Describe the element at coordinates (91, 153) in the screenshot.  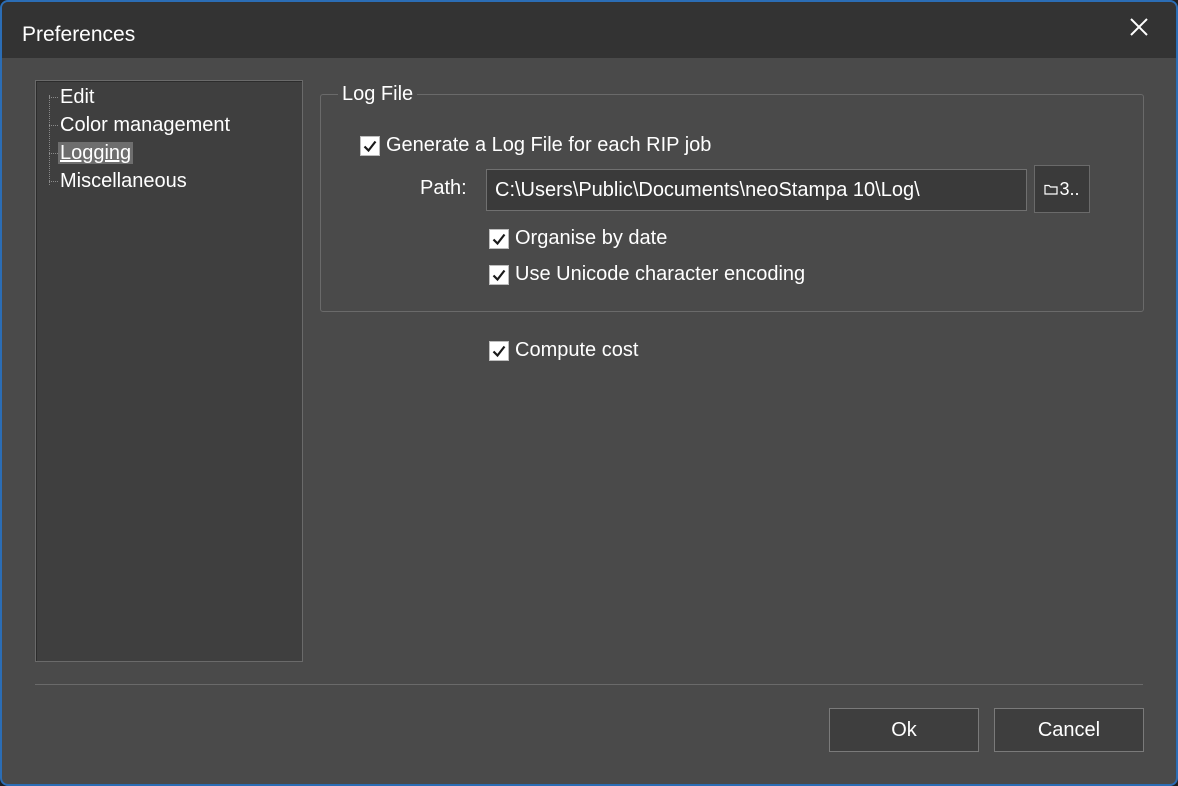
I see `tree-item-logging: Logging` at that location.